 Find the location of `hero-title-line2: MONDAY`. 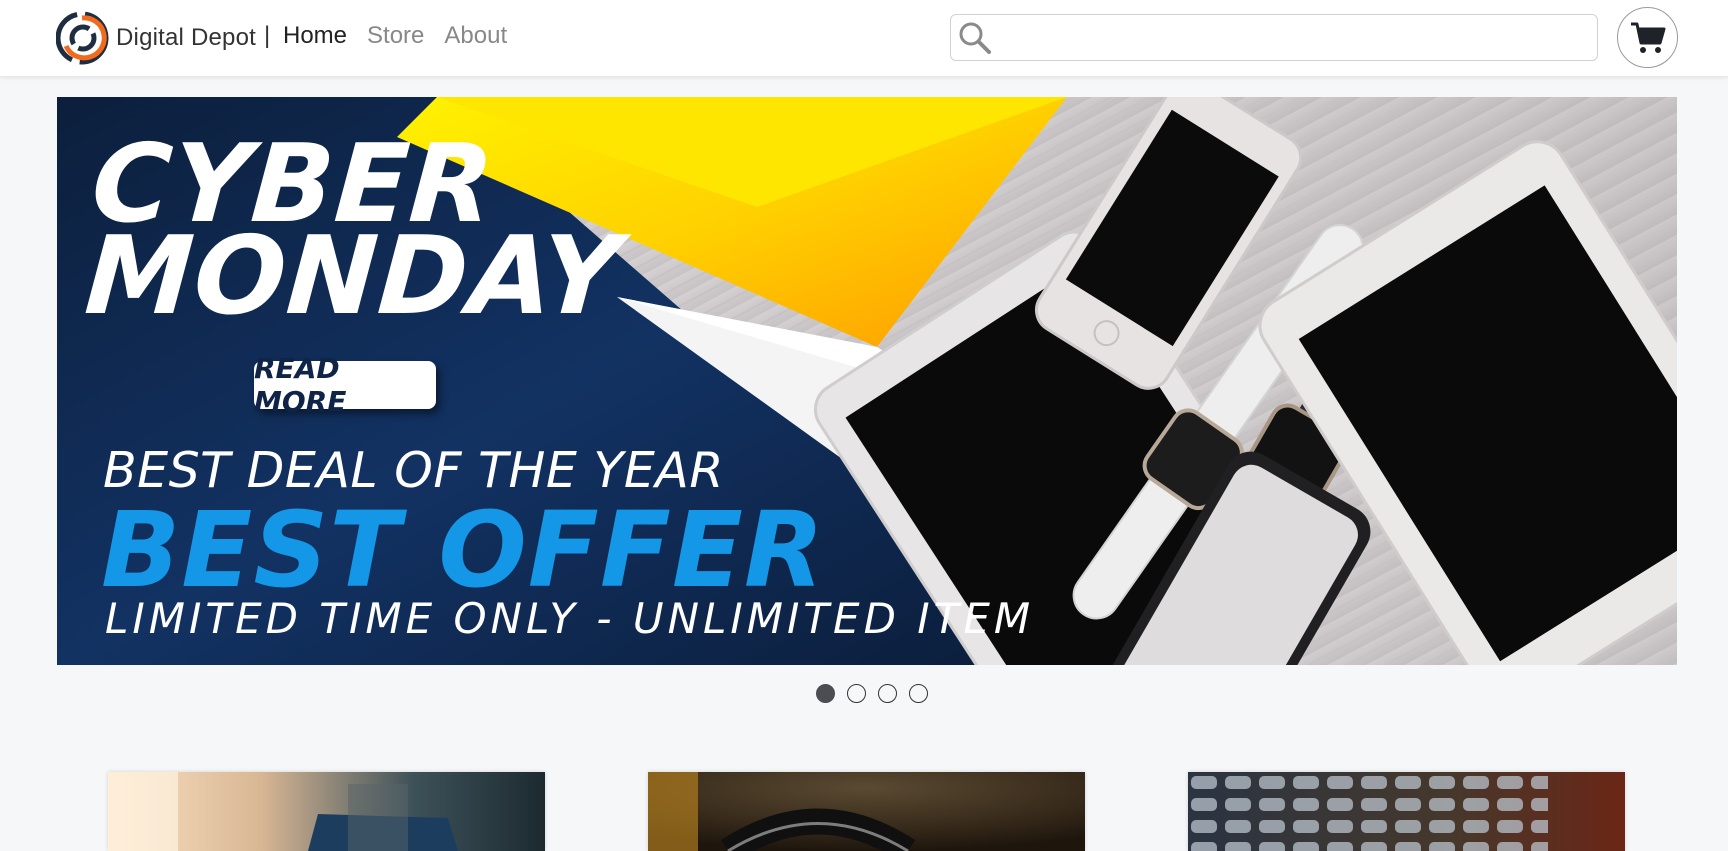

hero-title-line2: MONDAY is located at coordinates (353, 276).